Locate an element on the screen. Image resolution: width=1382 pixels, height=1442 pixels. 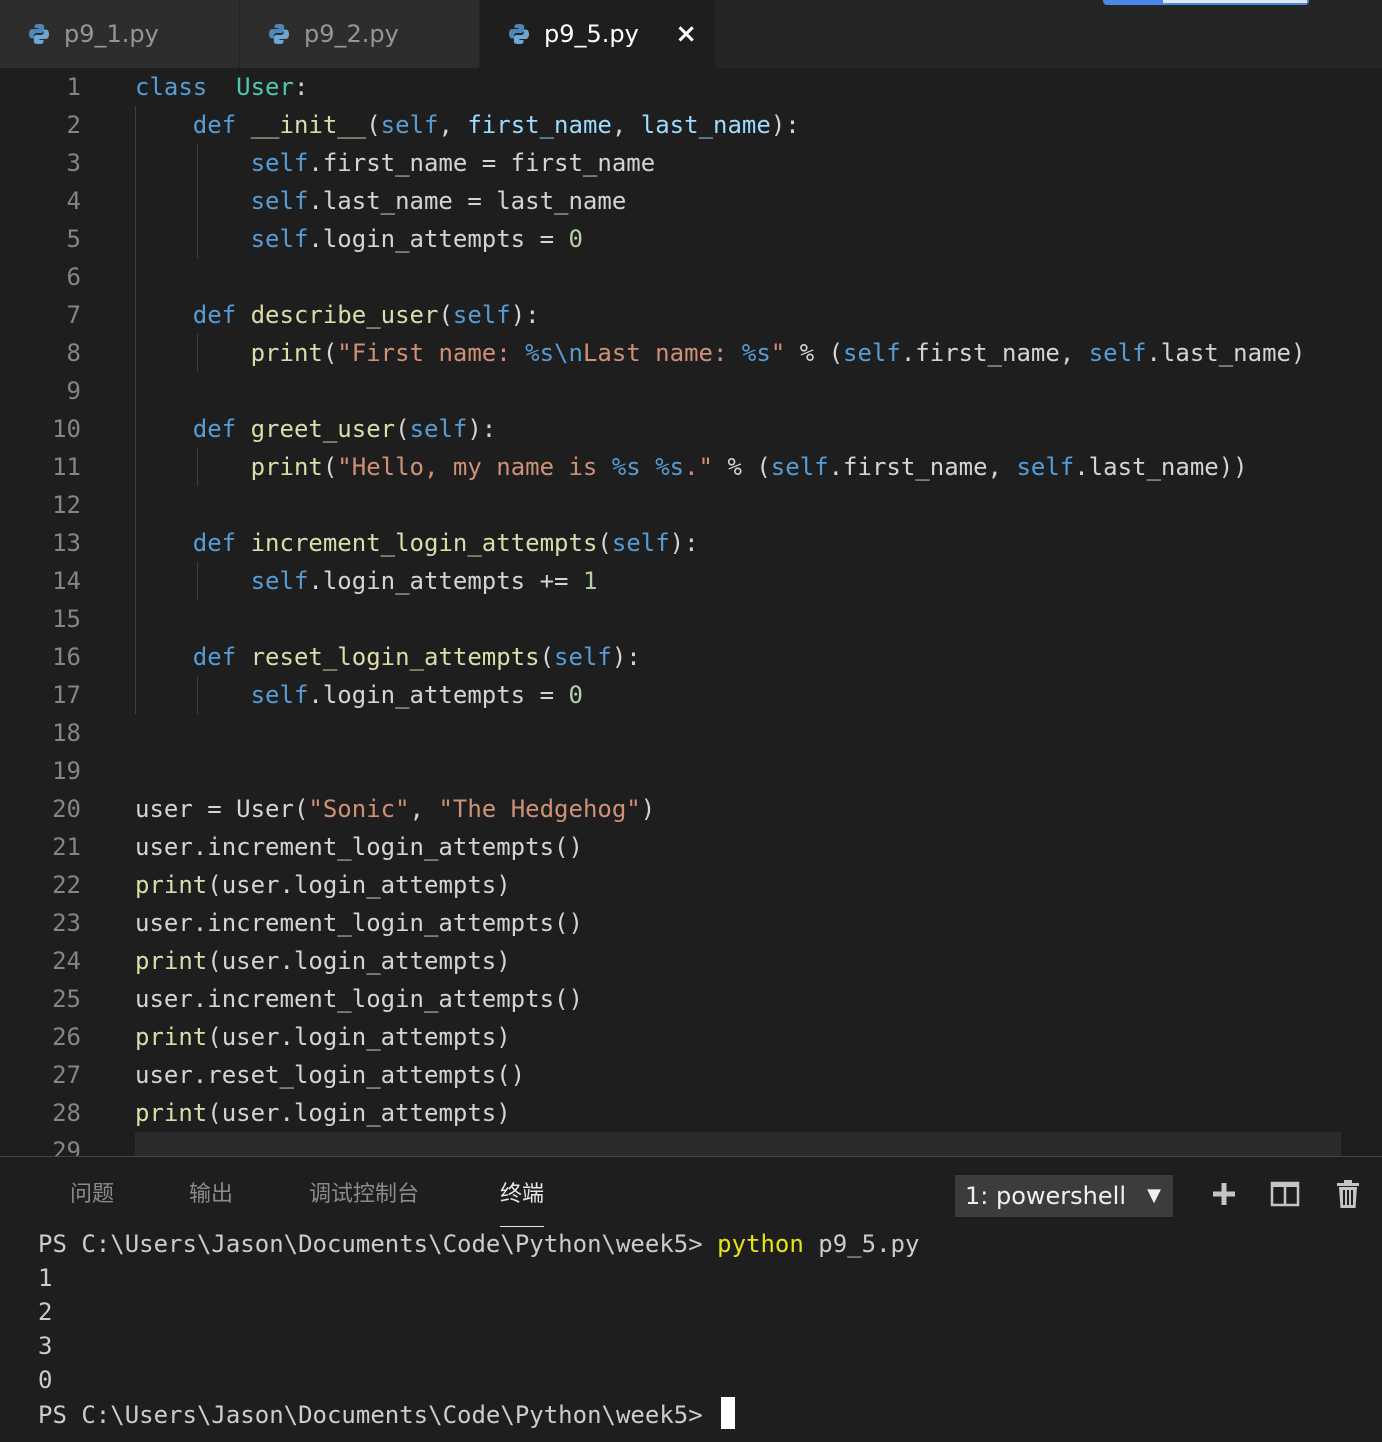
split-icon is located at coordinates (1285, 1194).